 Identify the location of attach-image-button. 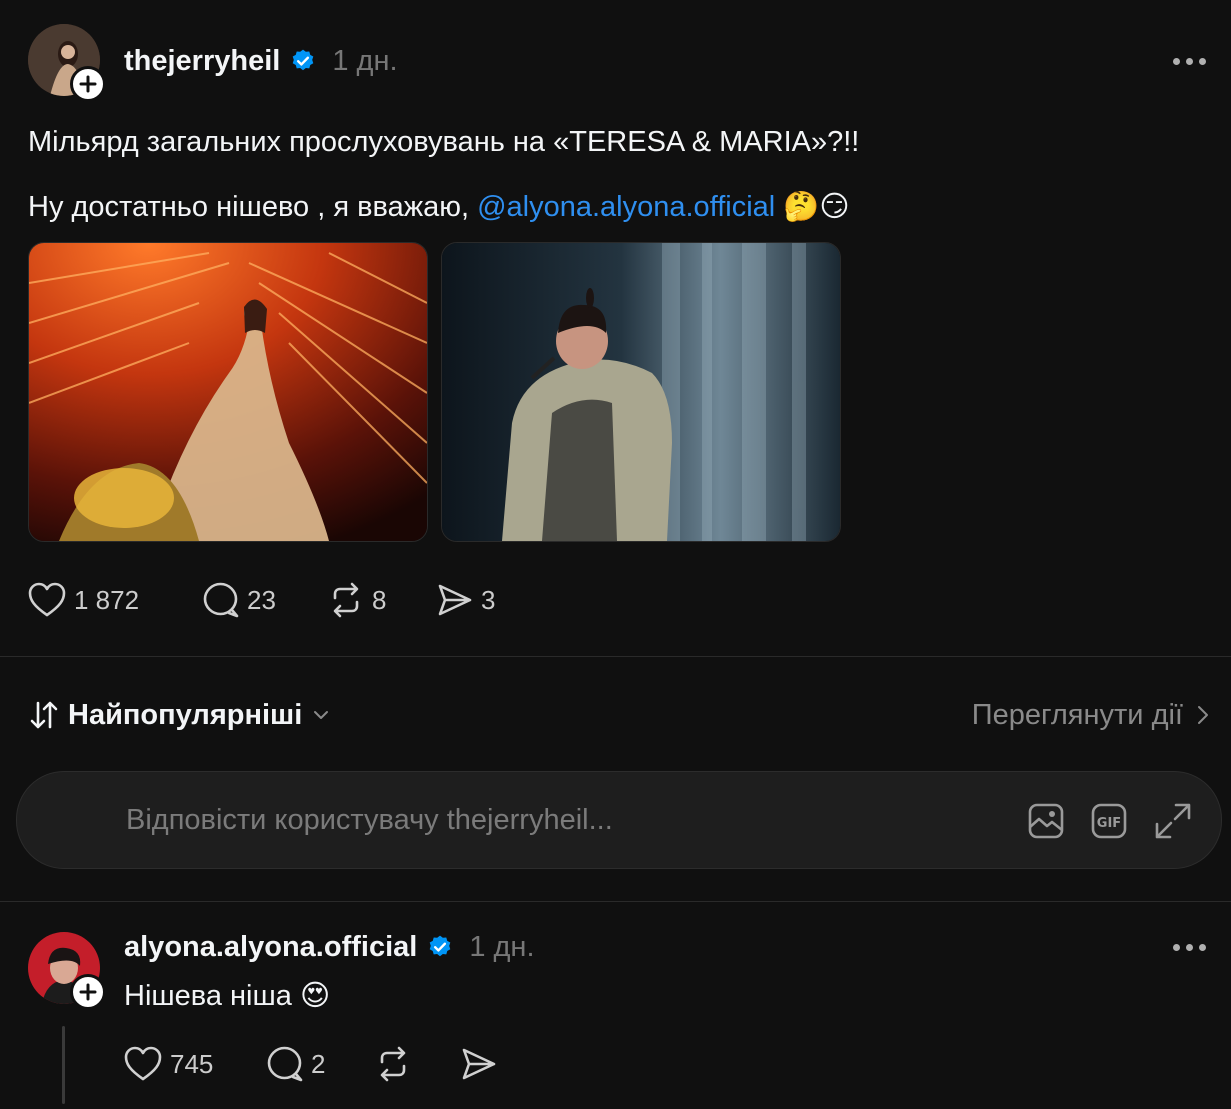
(1046, 821).